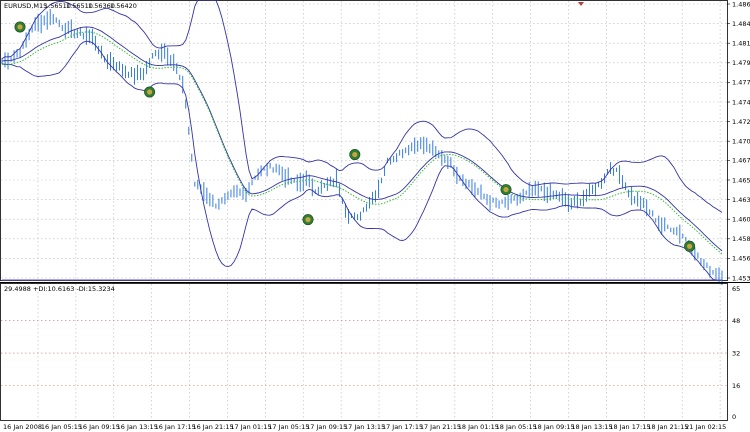 Image resolution: width=750 pixels, height=432 pixels. What do you see at coordinates (736, 386) in the screenshot?
I see `indicator-tick-label: 16` at bounding box center [736, 386].